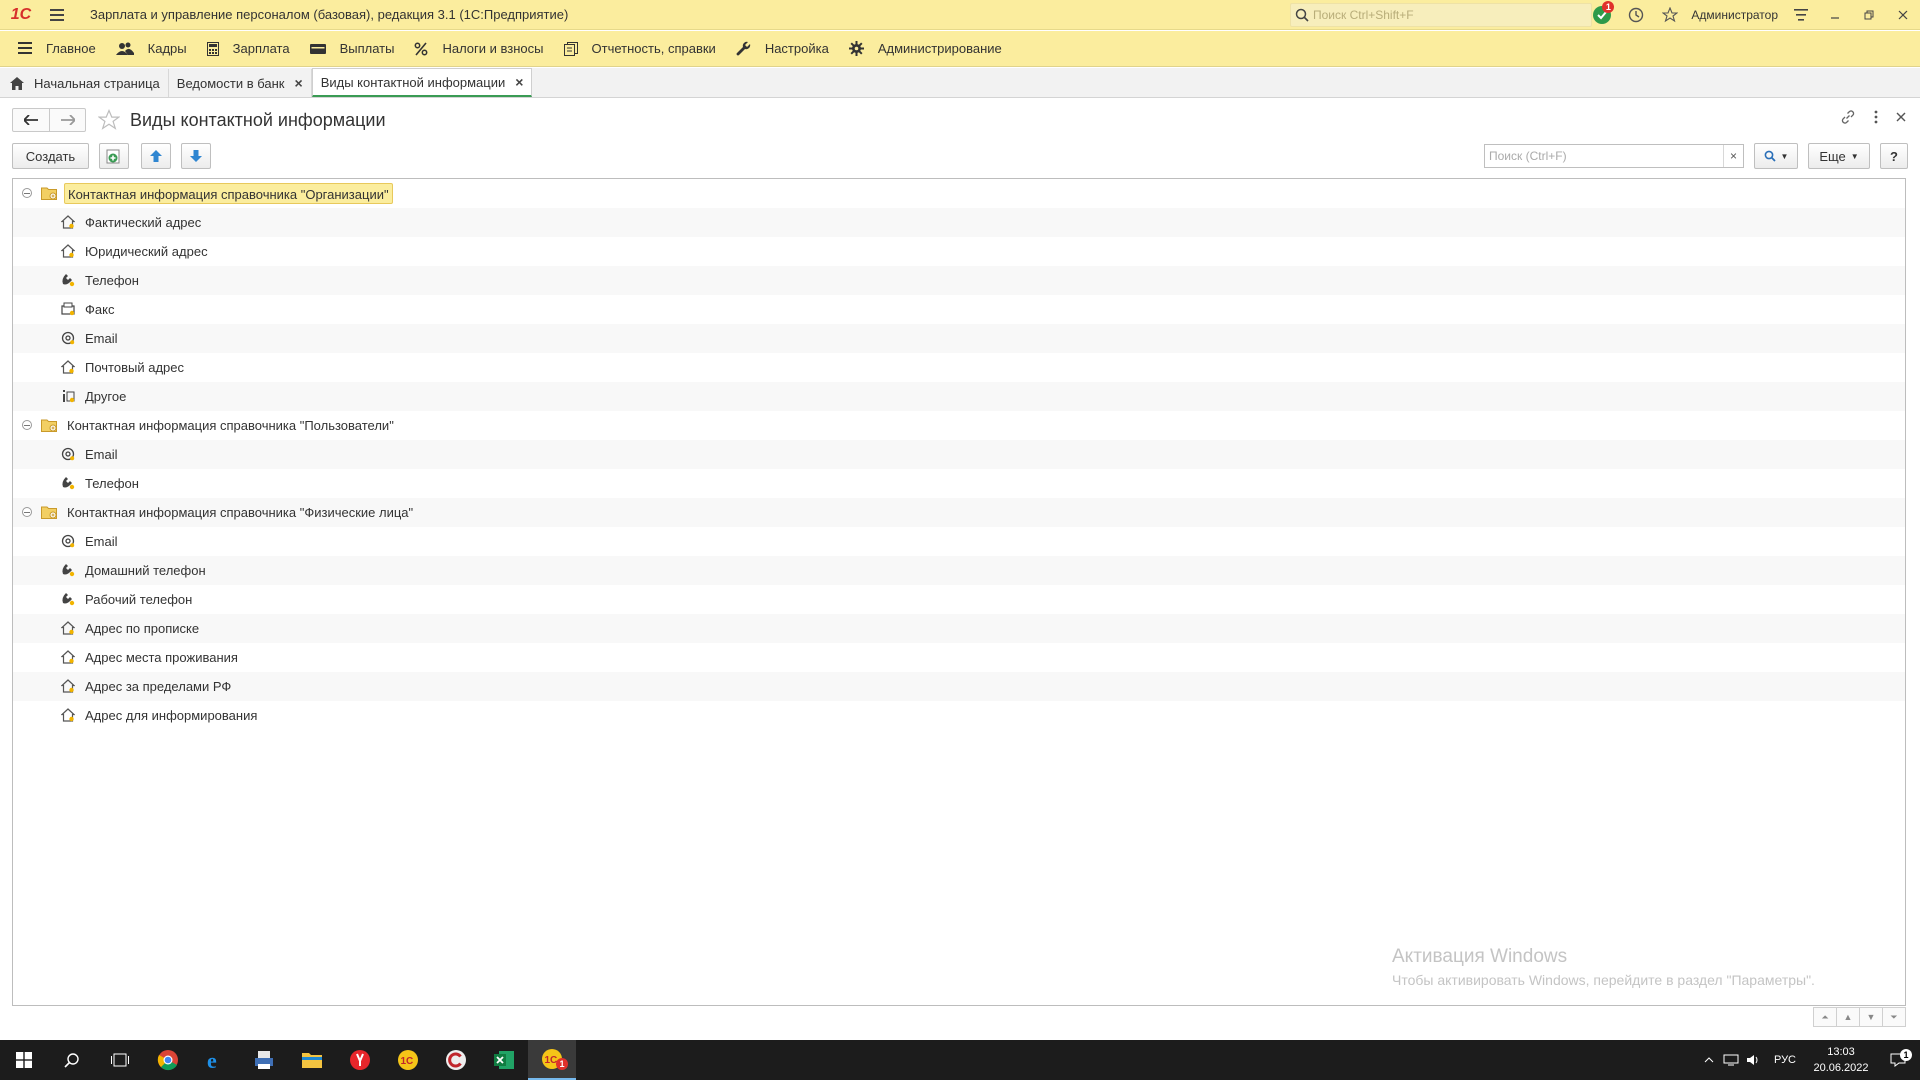 This screenshot has height=1080, width=1920. I want to click on section-hr: Кадры, so click(155, 49).